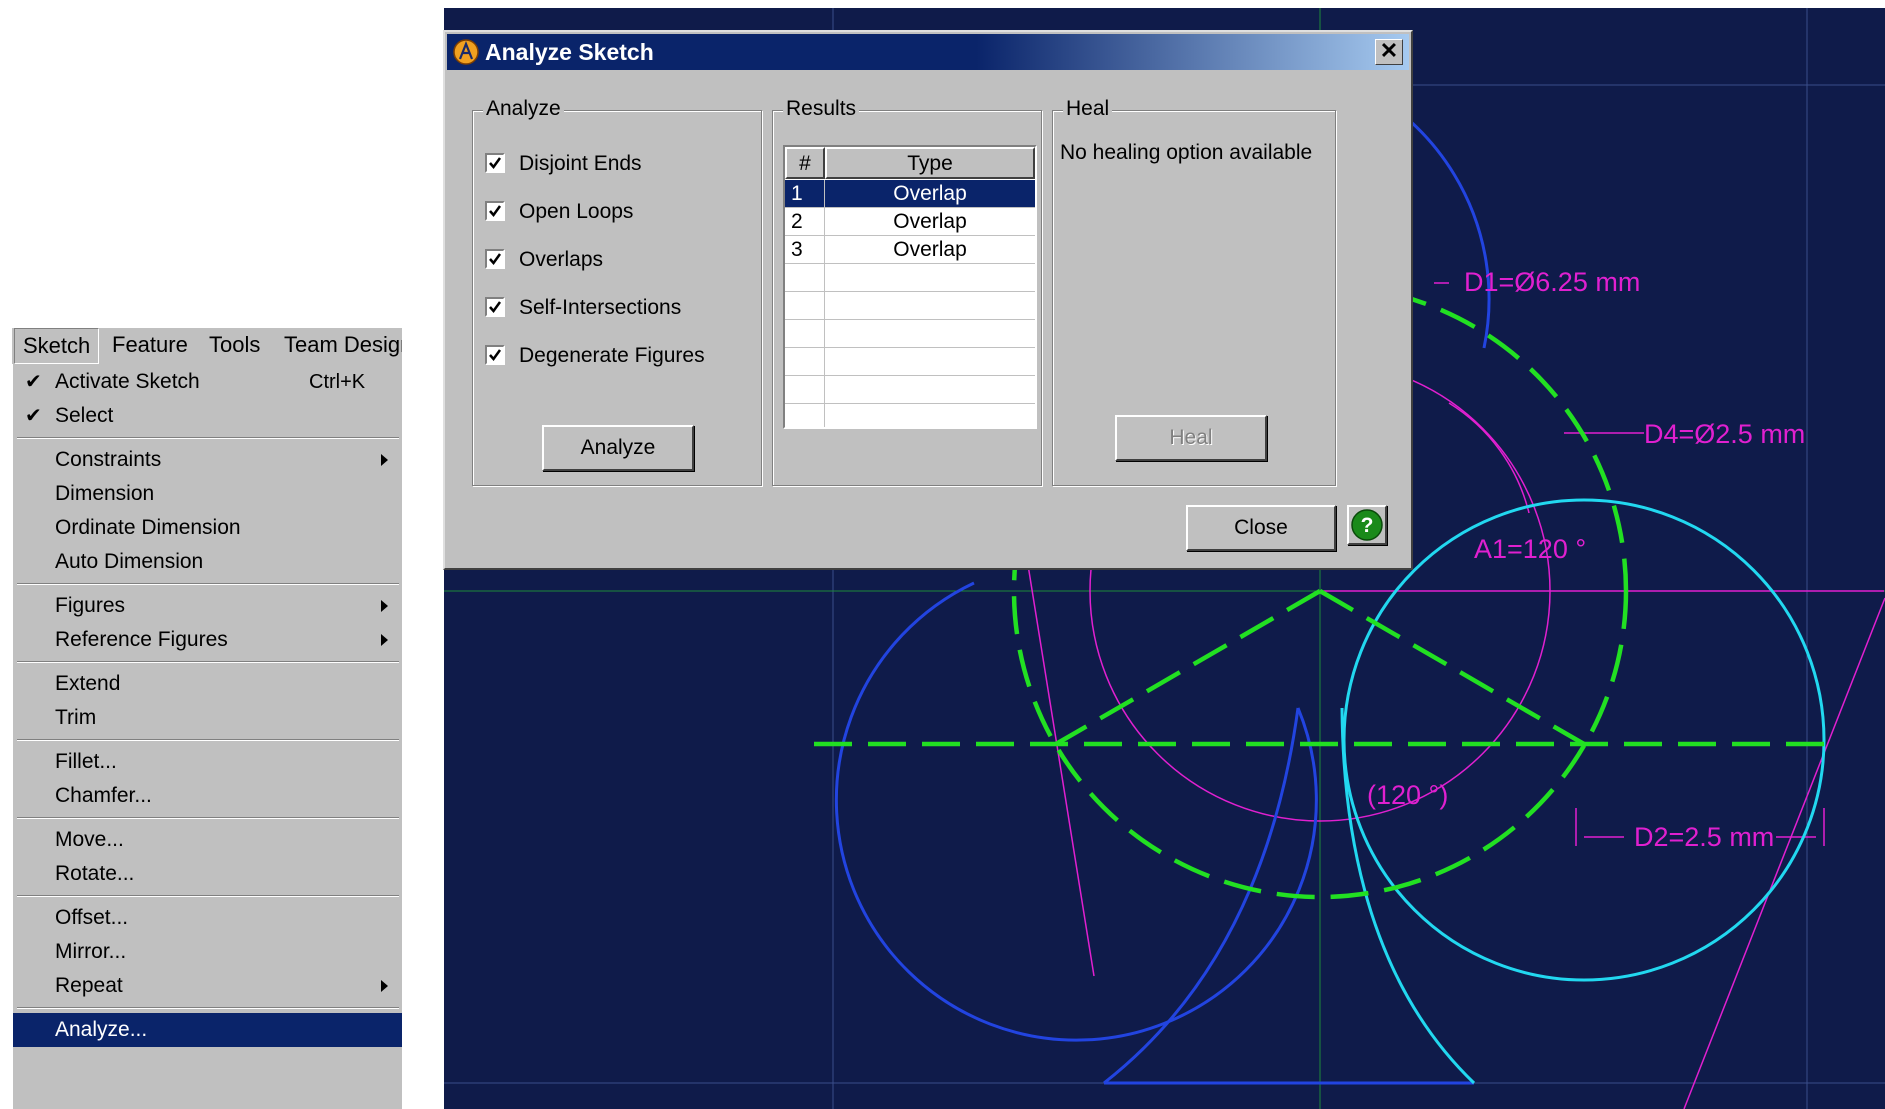 The height and width of the screenshot is (1109, 1885). What do you see at coordinates (466, 52) in the screenshot?
I see `app-logo-icon` at bounding box center [466, 52].